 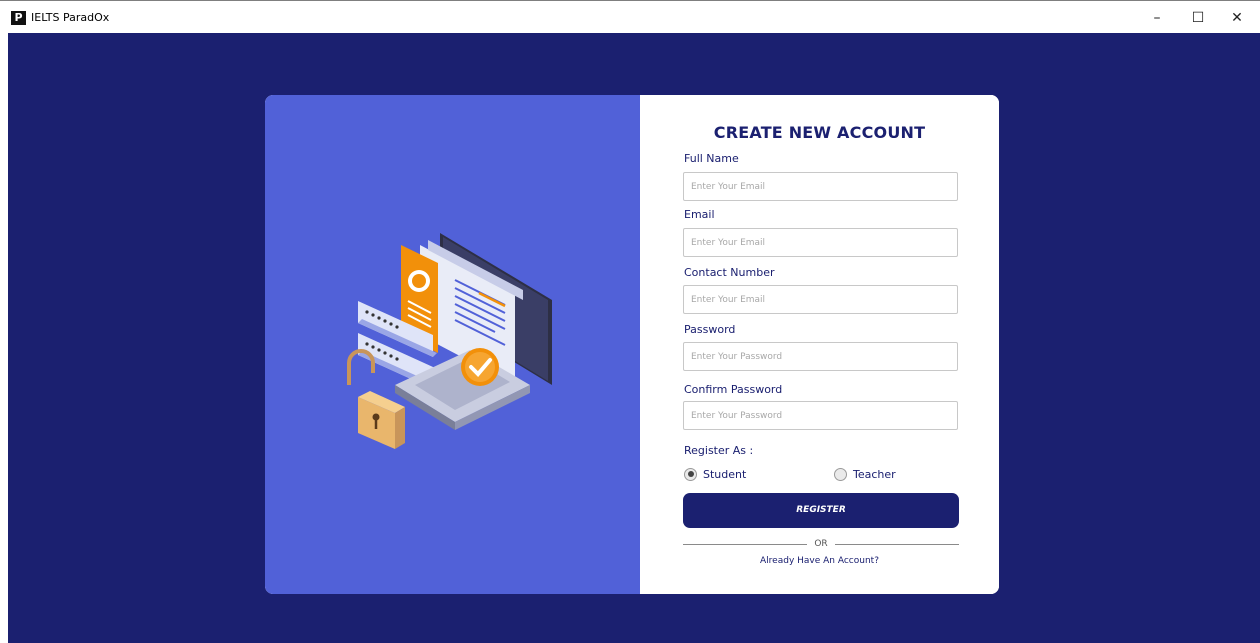 I want to click on student-radio-label: Student, so click(x=725, y=474).